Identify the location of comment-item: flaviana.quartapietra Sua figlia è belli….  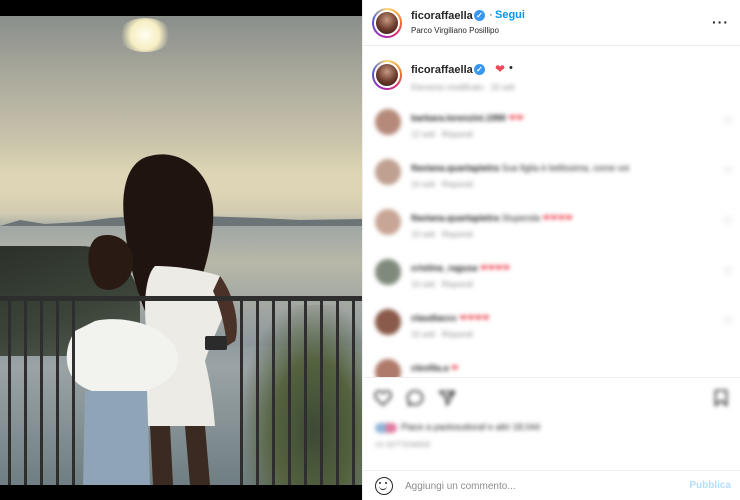
(551, 180).